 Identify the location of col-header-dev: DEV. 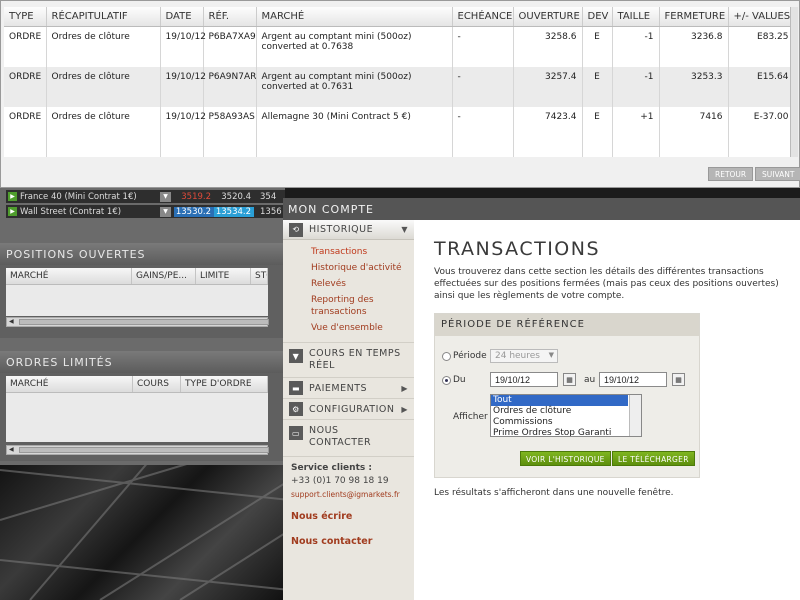
(597, 17).